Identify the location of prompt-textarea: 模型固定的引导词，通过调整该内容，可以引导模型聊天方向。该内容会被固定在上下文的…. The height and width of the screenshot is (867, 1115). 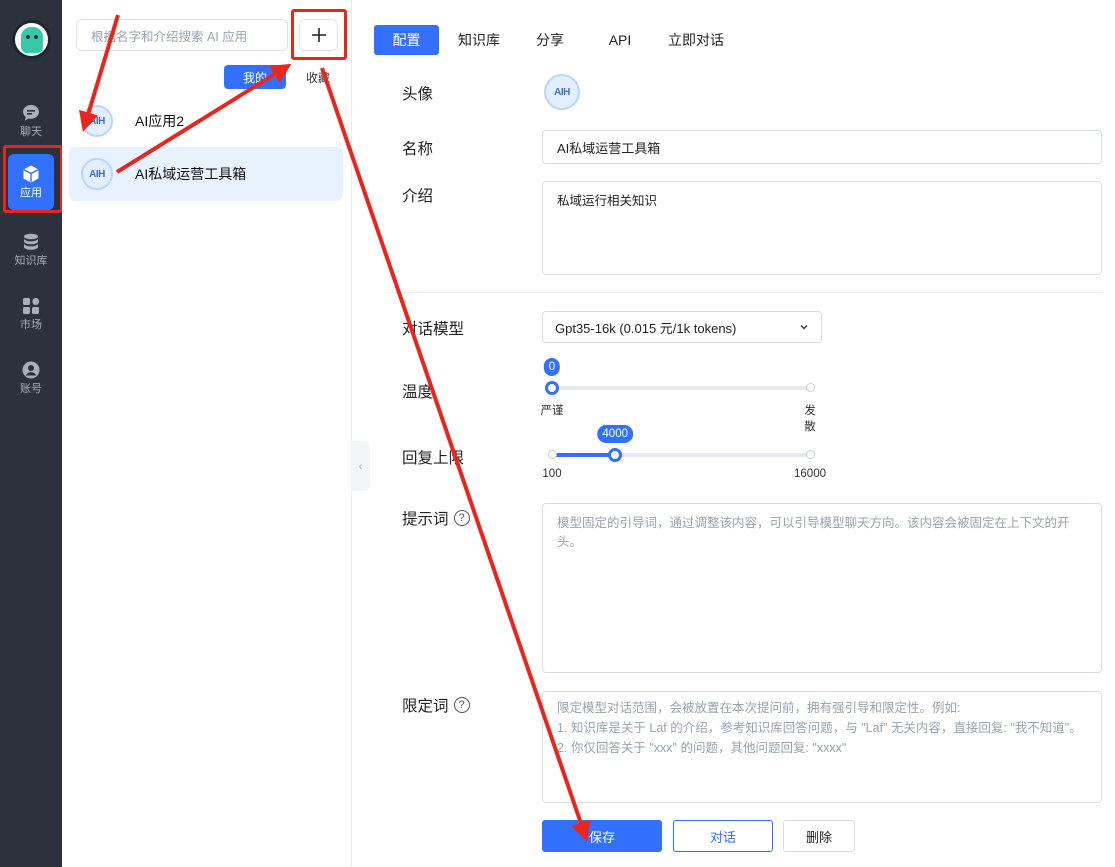
(822, 588).